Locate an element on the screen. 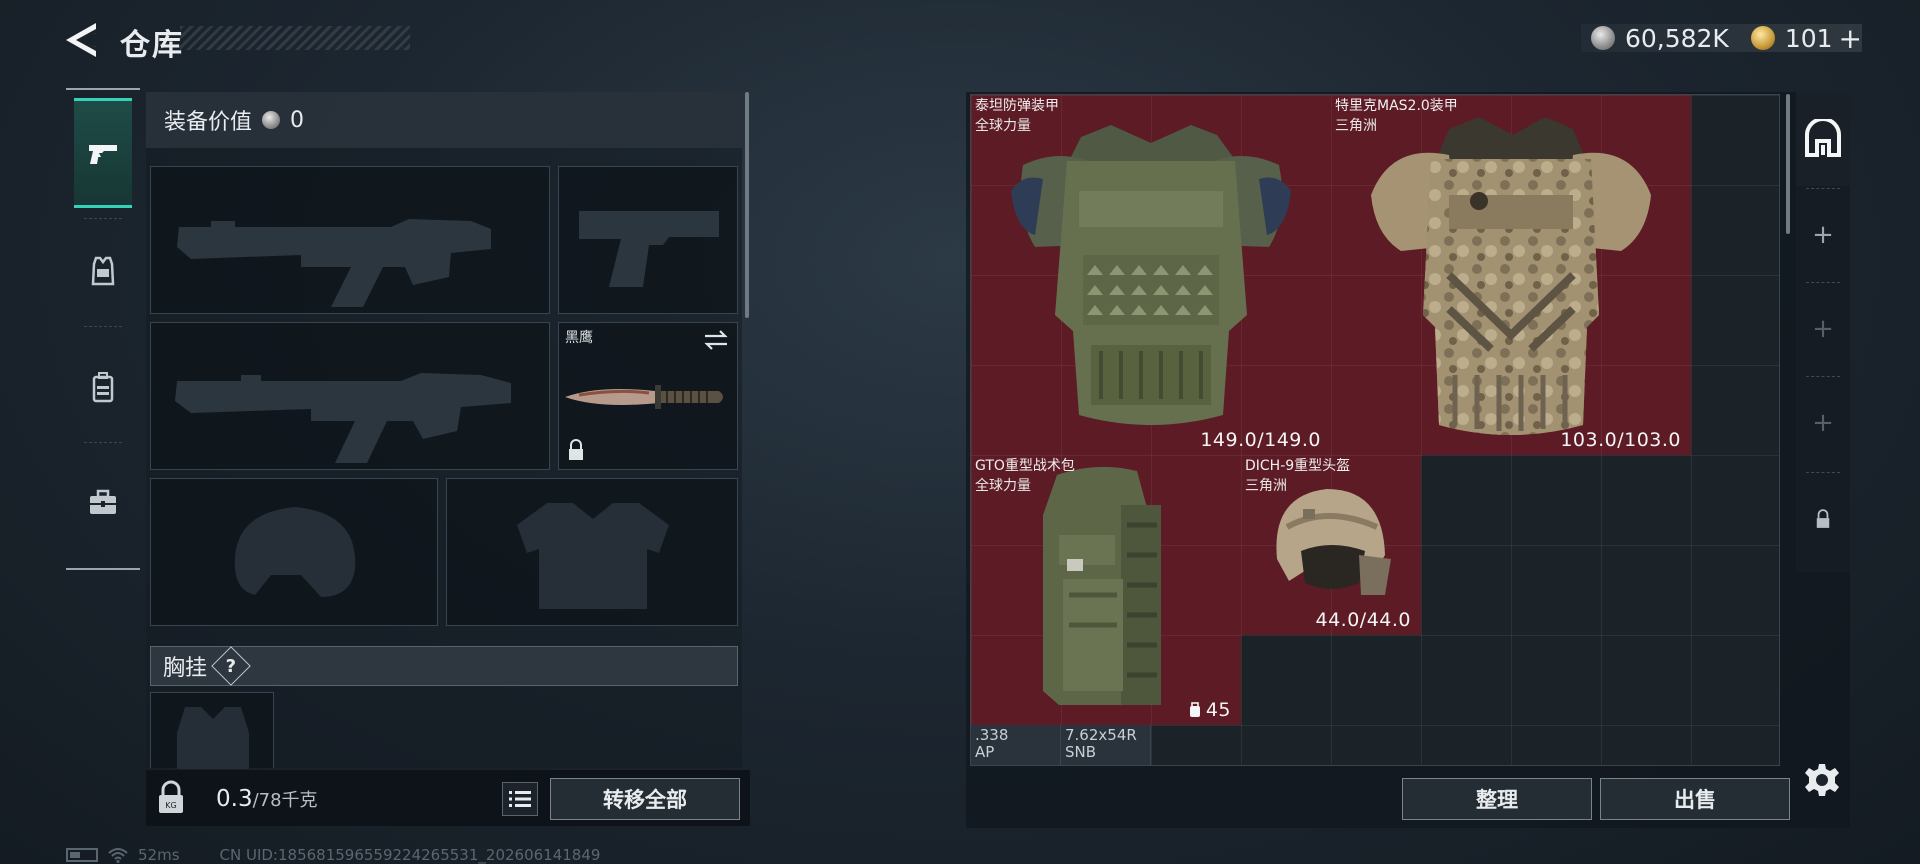 This screenshot has height=864, width=1920. nav-bottom-line is located at coordinates (103, 569).